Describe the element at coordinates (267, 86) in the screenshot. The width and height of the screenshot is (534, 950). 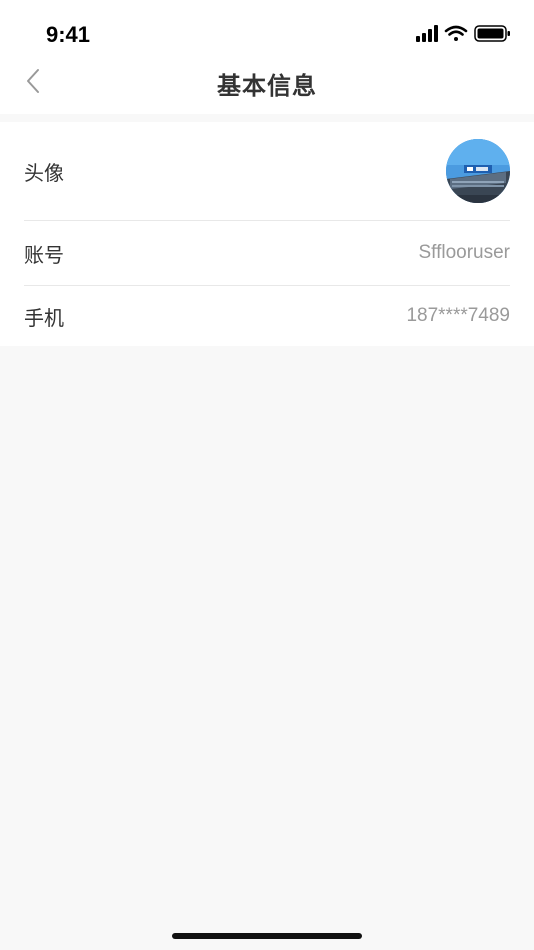
I see `page-title: 基本信息` at that location.